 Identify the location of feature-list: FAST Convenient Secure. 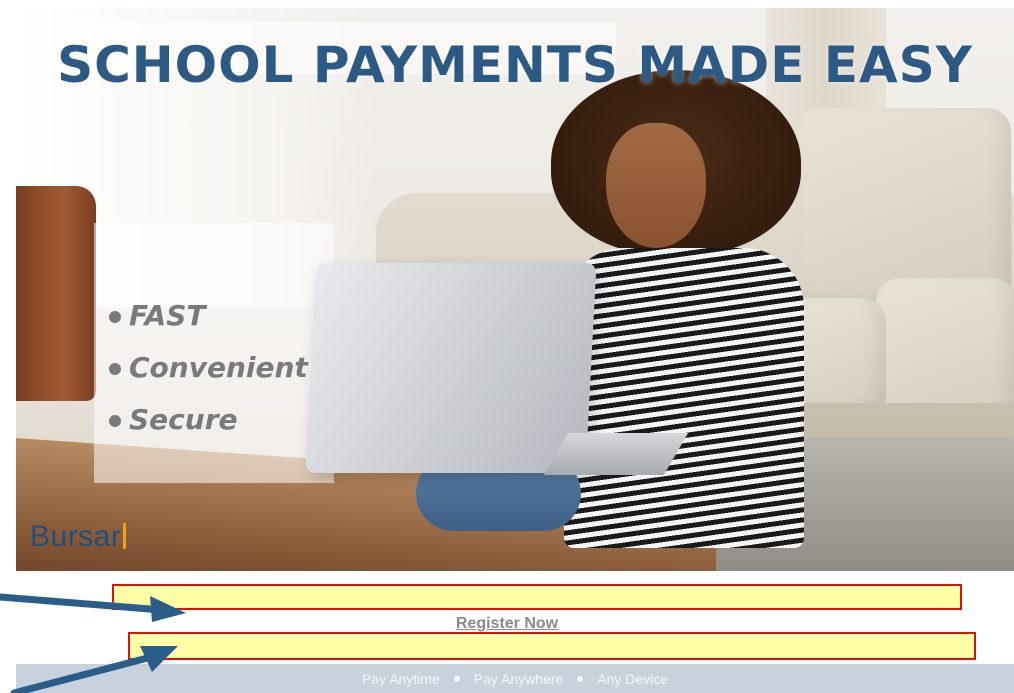
(208, 368).